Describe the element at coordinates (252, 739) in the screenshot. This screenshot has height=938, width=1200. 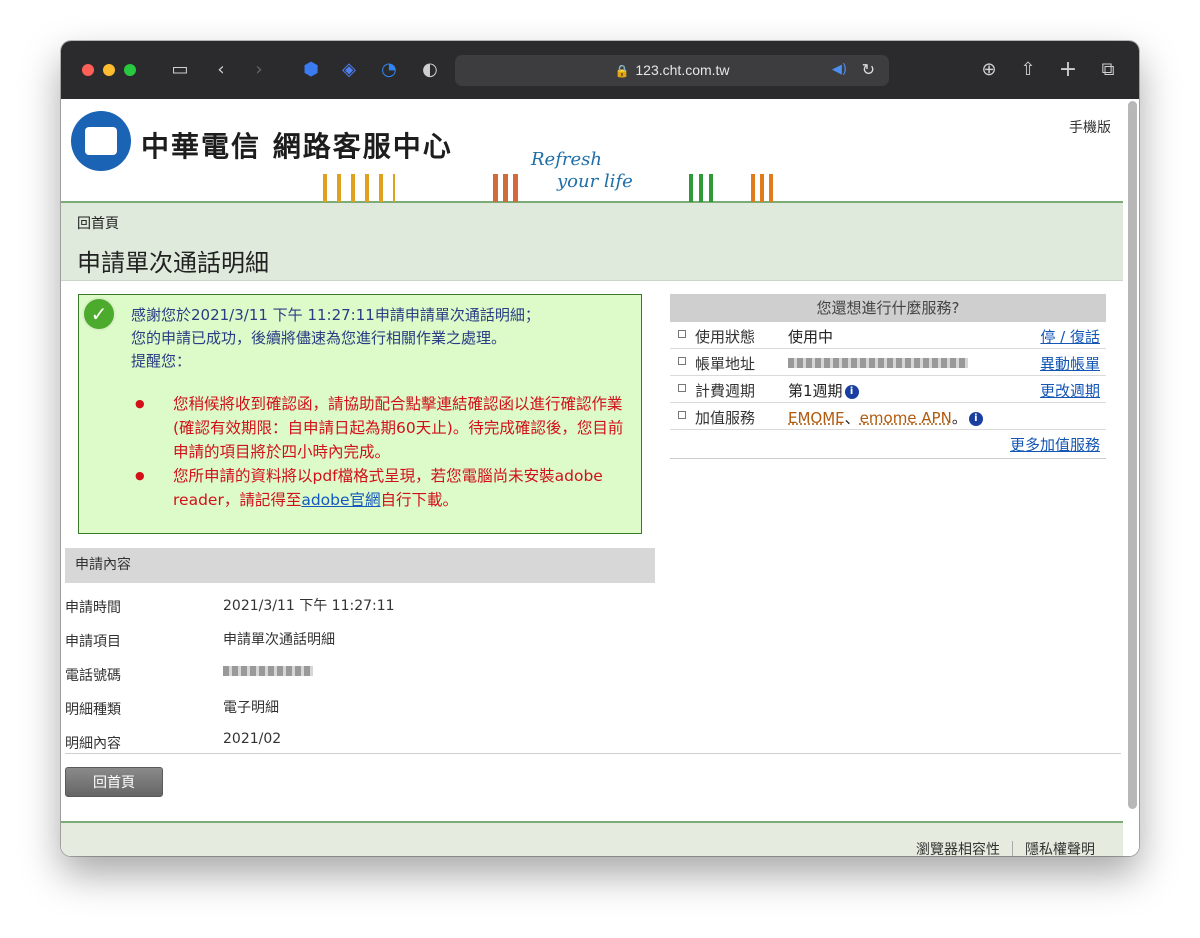
I see `detail-value: 2021/02` at that location.